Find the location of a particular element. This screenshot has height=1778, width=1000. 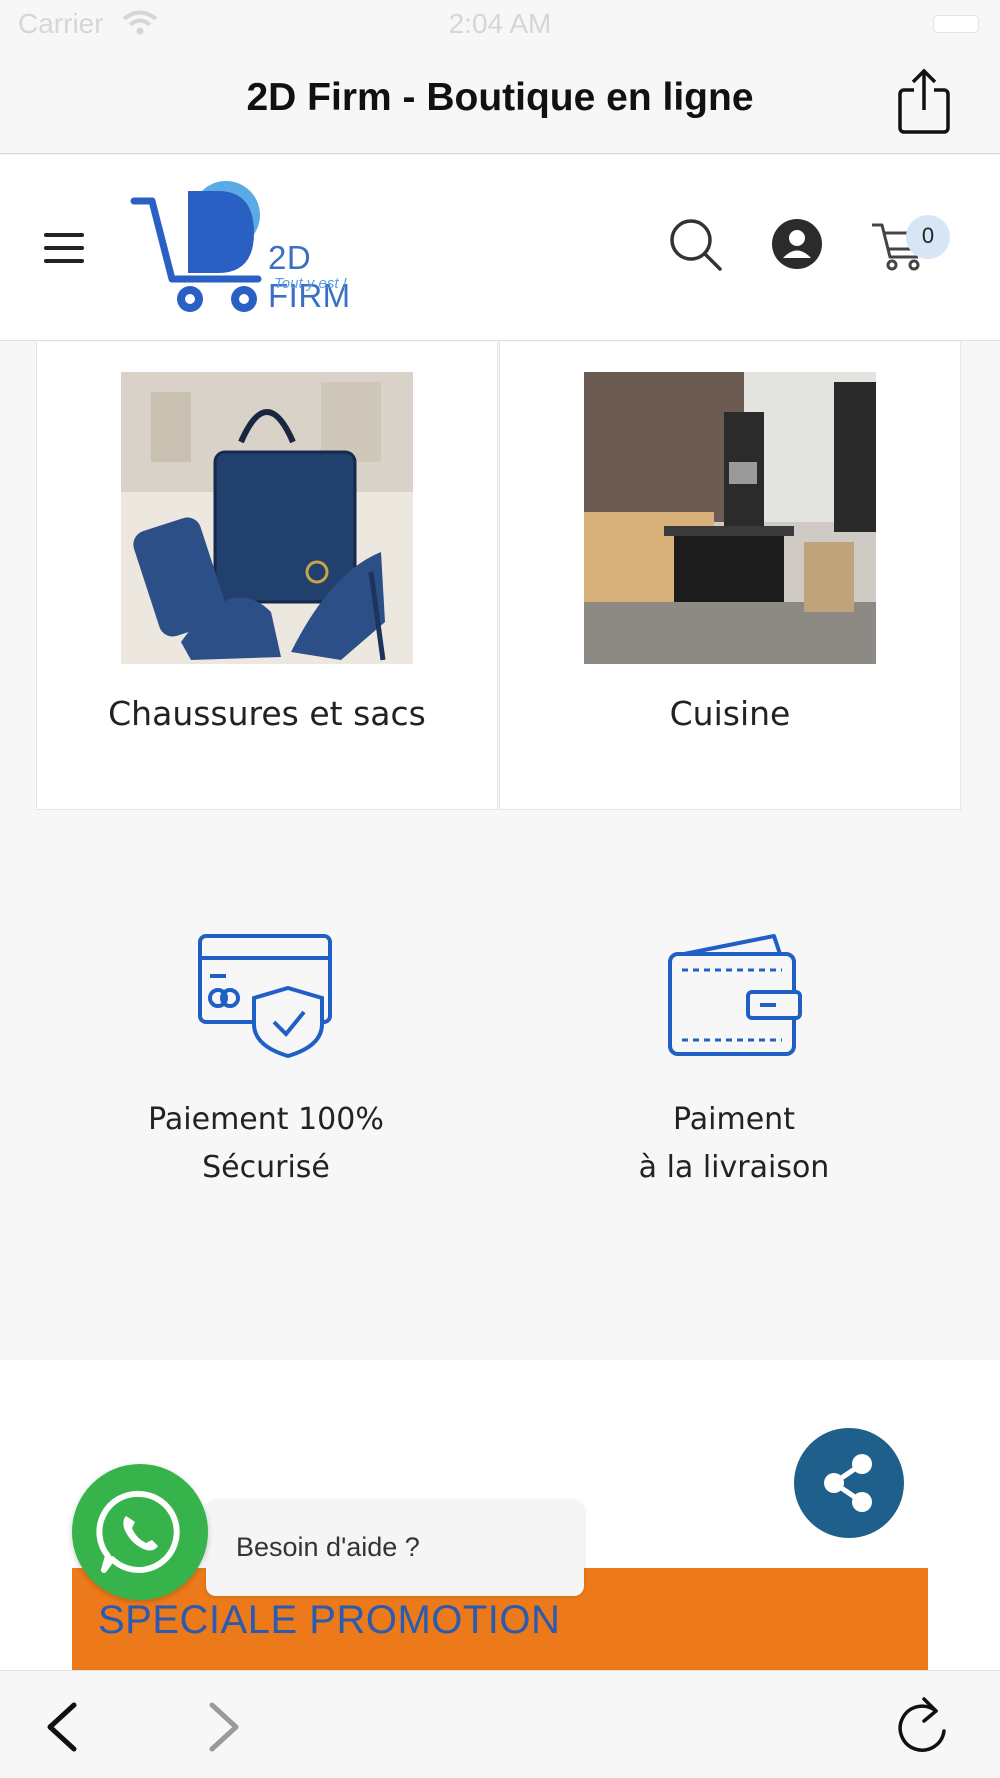

whatsapp-button is located at coordinates (140, 1532).